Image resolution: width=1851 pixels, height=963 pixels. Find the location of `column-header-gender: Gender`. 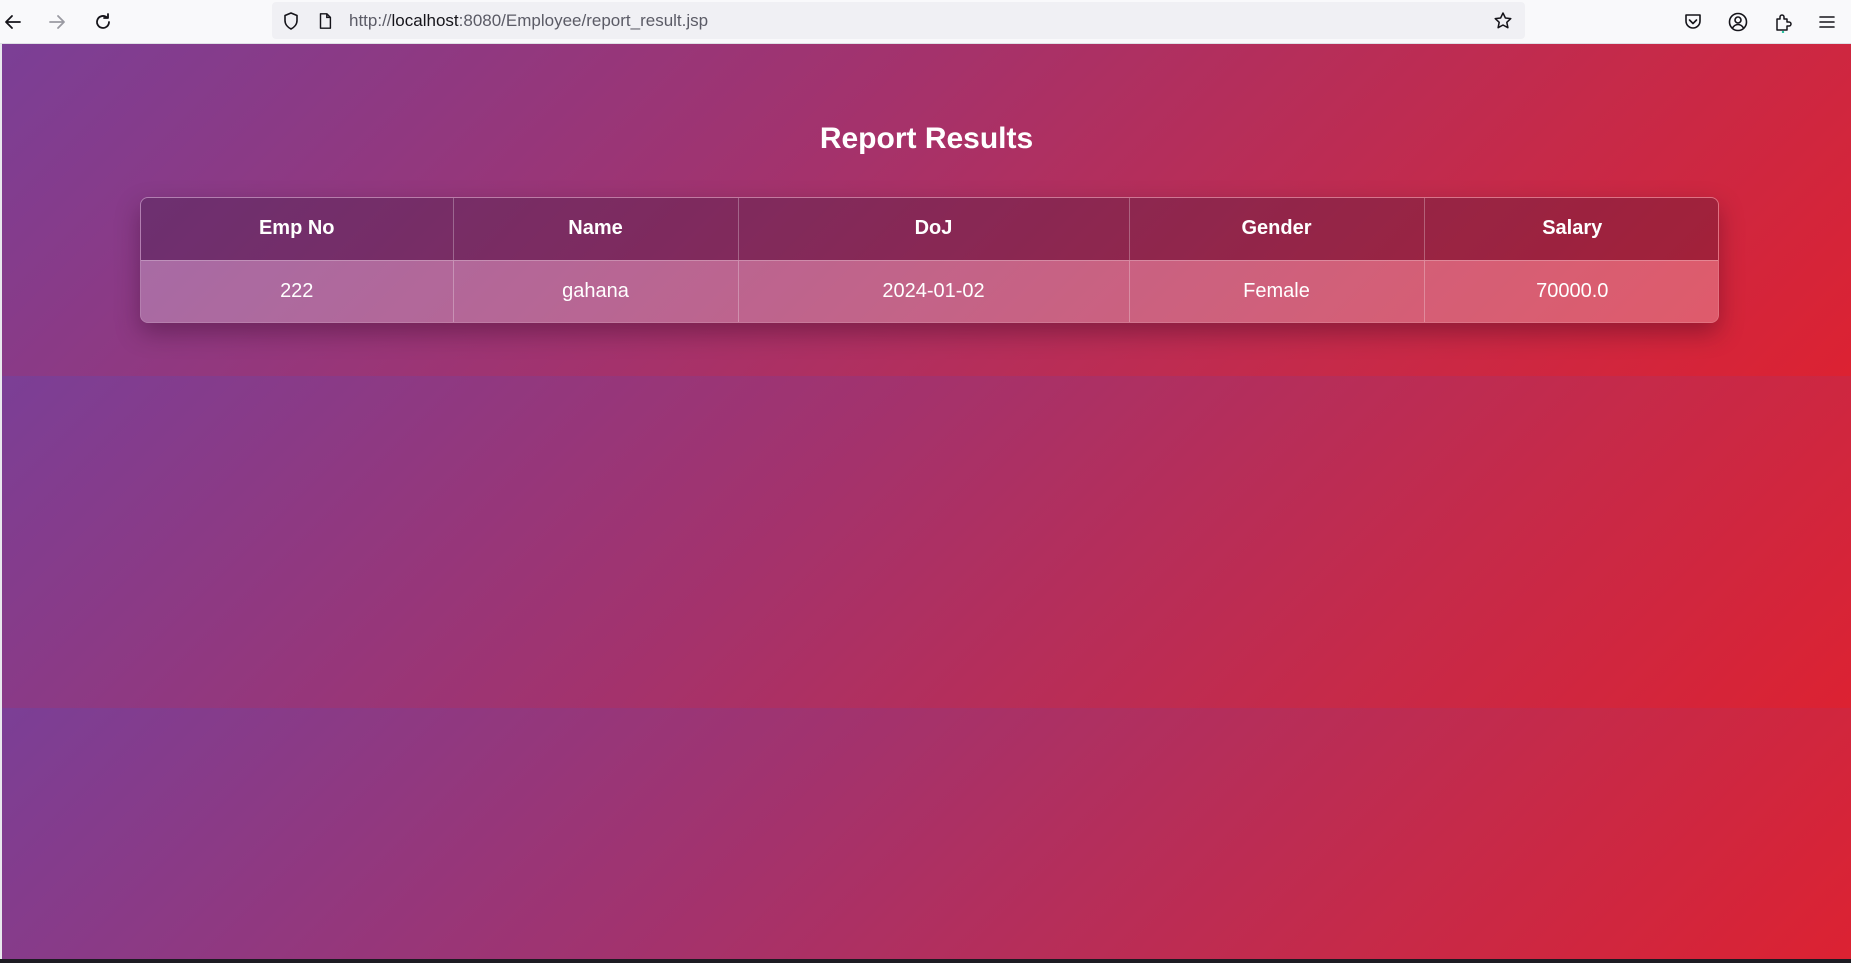

column-header-gender: Gender is located at coordinates (1277, 229).